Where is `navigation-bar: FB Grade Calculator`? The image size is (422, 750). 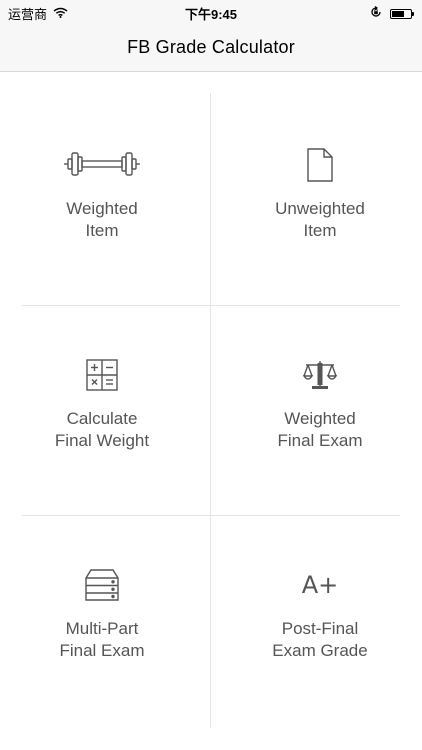
navigation-bar: FB Grade Calculator is located at coordinates (211, 49).